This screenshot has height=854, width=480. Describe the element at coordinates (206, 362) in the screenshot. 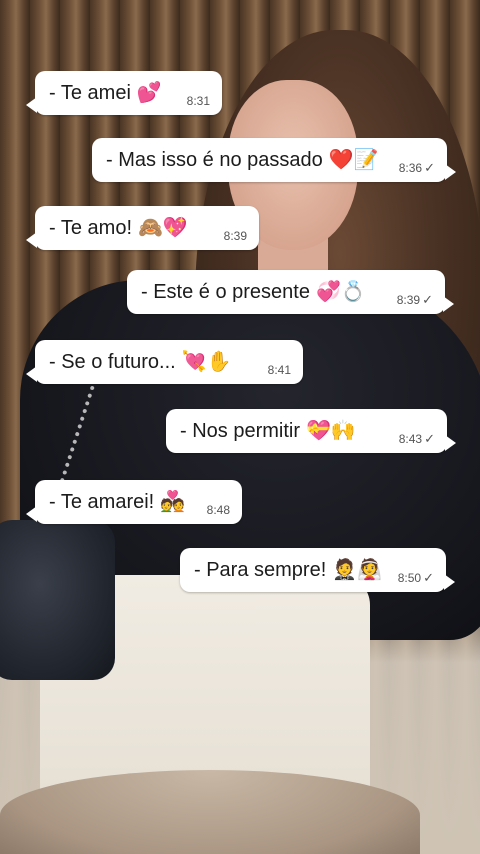

I see `message-emoji: 💘✋` at that location.